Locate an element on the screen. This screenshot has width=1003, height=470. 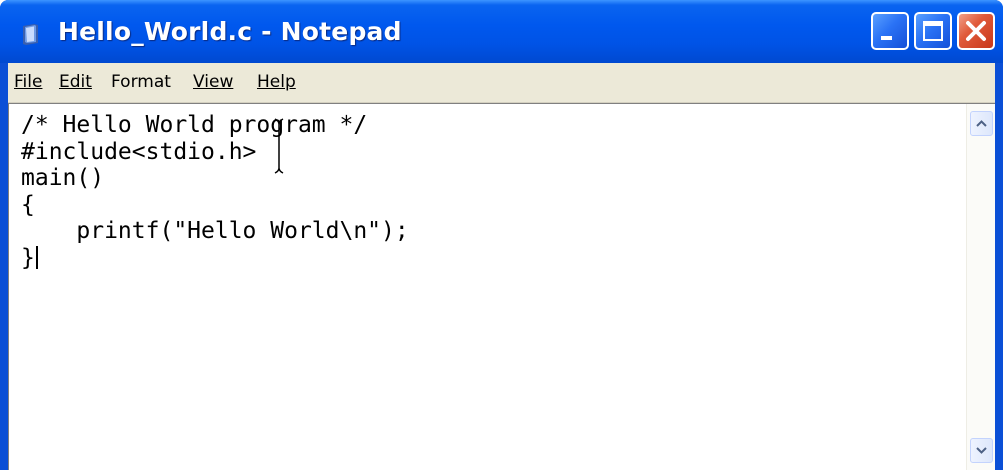
text-caret is located at coordinates (36, 257).